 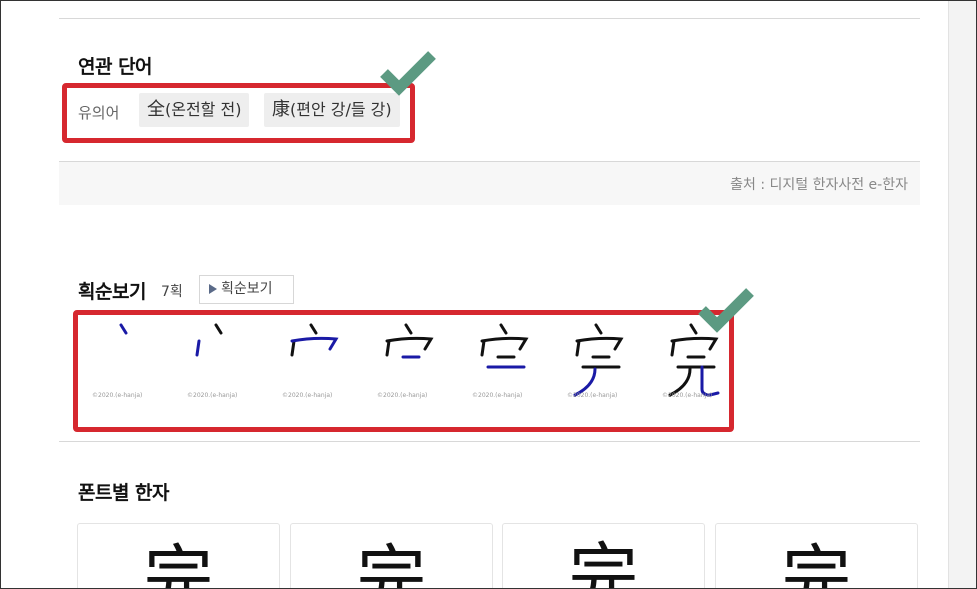 What do you see at coordinates (962, 294) in the screenshot?
I see `scrollbar` at bounding box center [962, 294].